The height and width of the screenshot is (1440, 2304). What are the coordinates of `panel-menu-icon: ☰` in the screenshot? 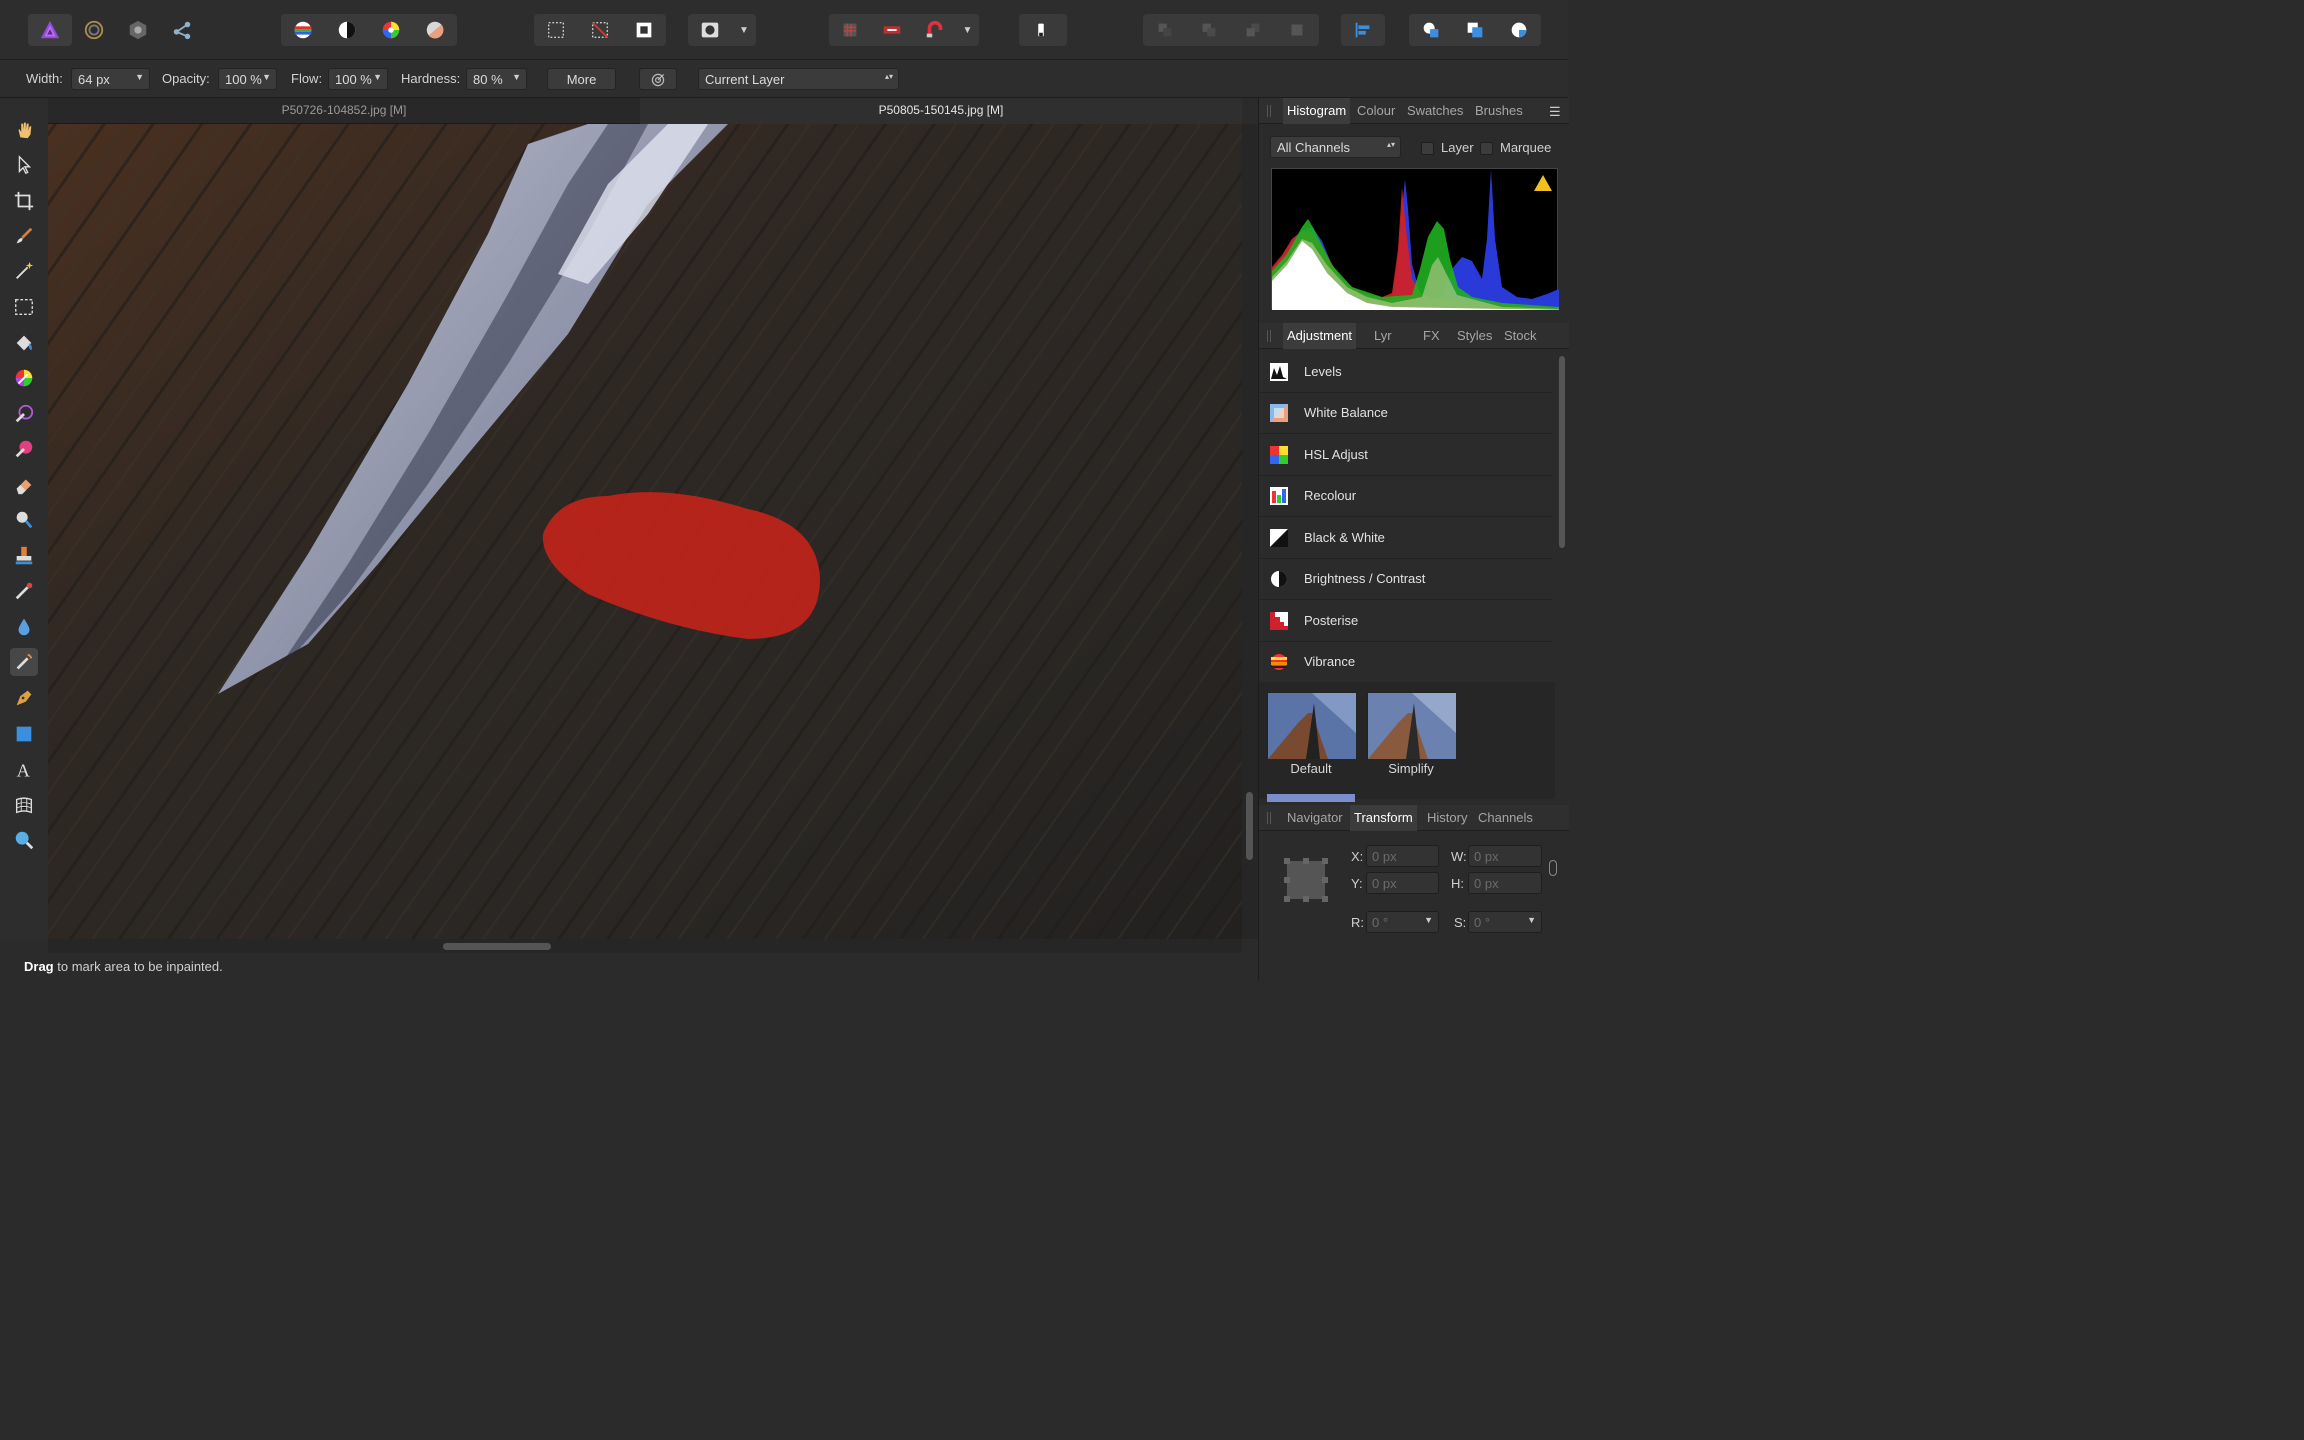 It's located at (1555, 112).